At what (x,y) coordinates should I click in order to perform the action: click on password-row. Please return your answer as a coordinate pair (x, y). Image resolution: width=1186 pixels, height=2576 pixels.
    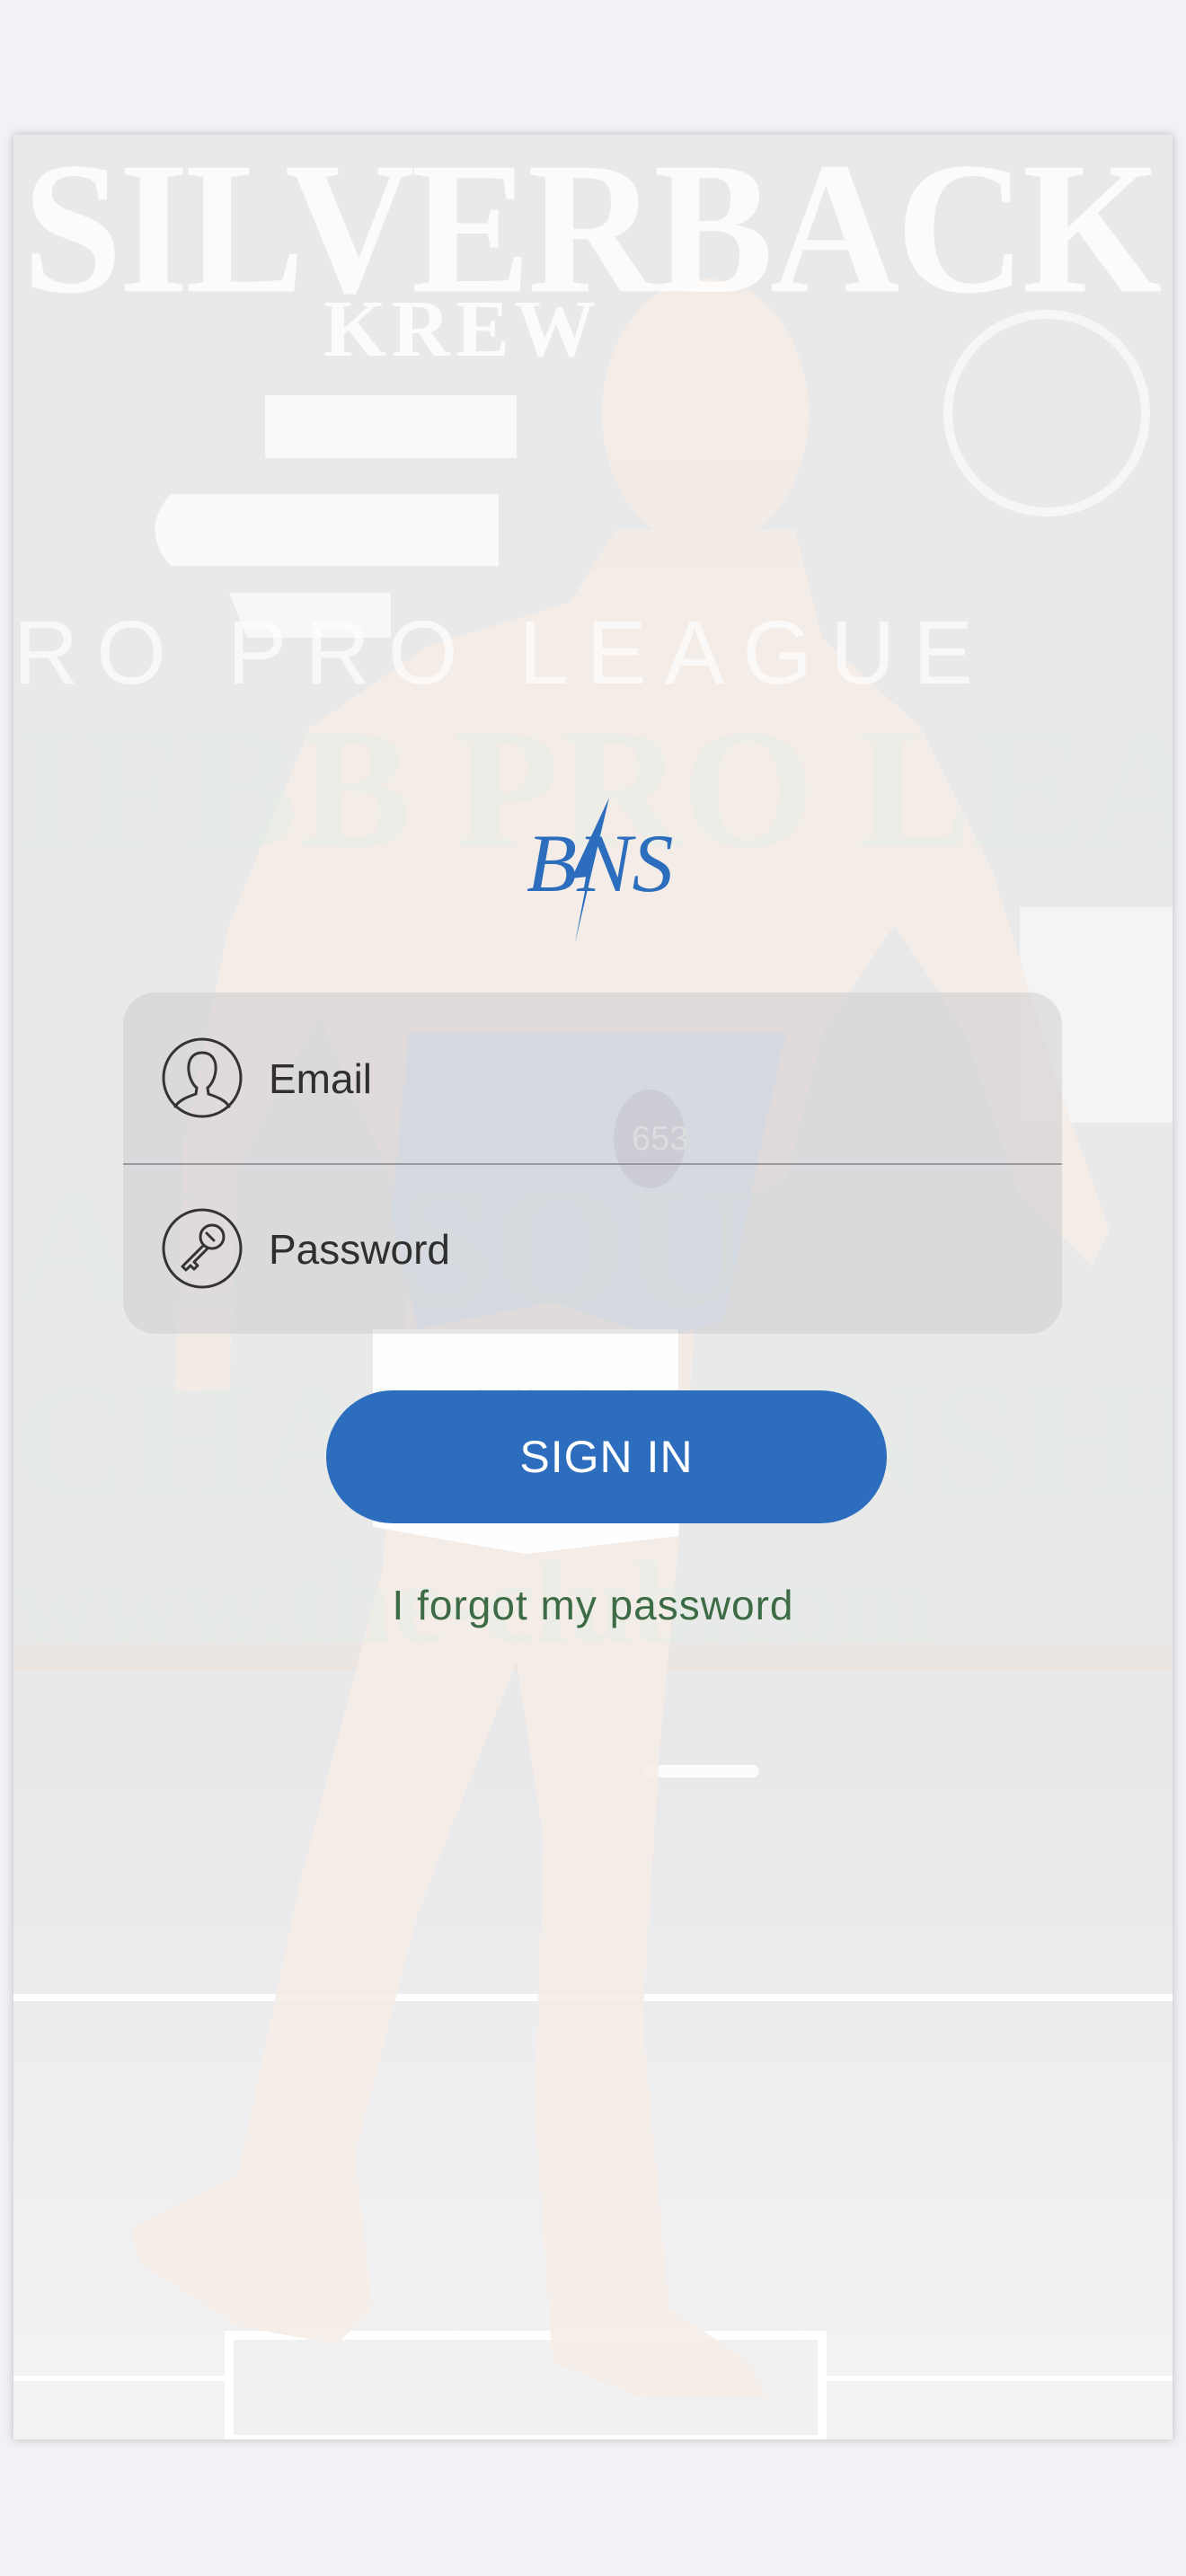
    Looking at the image, I should click on (592, 1248).